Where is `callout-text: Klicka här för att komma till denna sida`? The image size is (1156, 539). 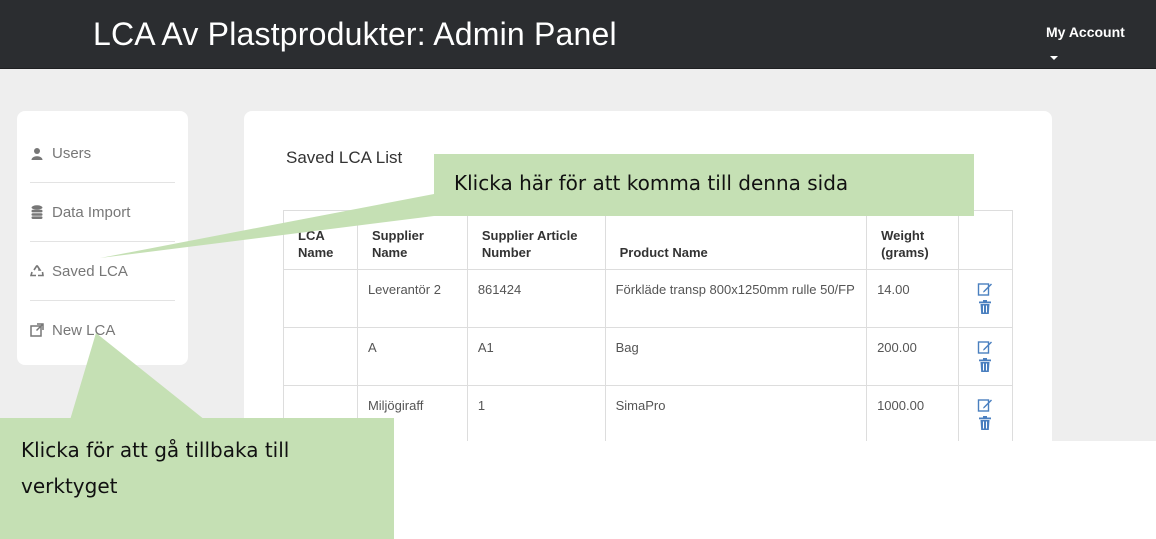
callout-text: Klicka här för att komma till denna sida is located at coordinates (651, 183).